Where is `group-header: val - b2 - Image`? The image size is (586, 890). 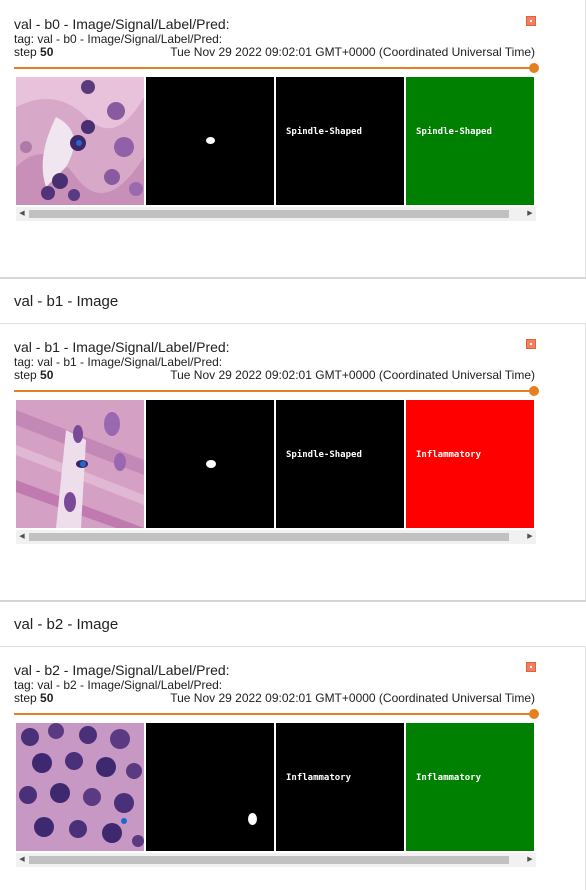 group-header: val - b2 - Image is located at coordinates (66, 624).